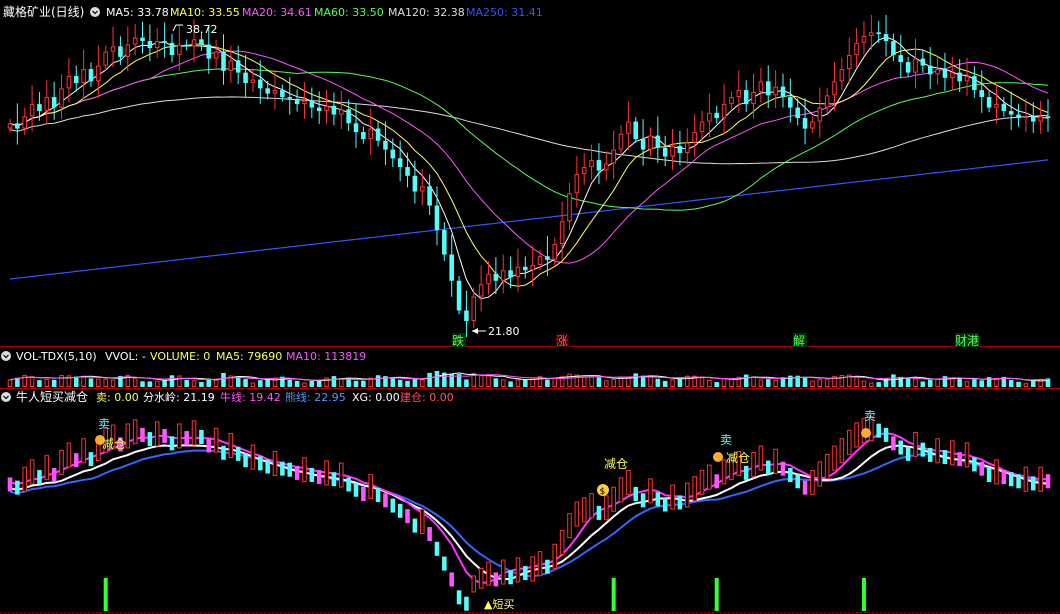 Image resolution: width=1060 pixels, height=614 pixels. What do you see at coordinates (6, 356) in the screenshot?
I see `volume-legend-icon` at bounding box center [6, 356].